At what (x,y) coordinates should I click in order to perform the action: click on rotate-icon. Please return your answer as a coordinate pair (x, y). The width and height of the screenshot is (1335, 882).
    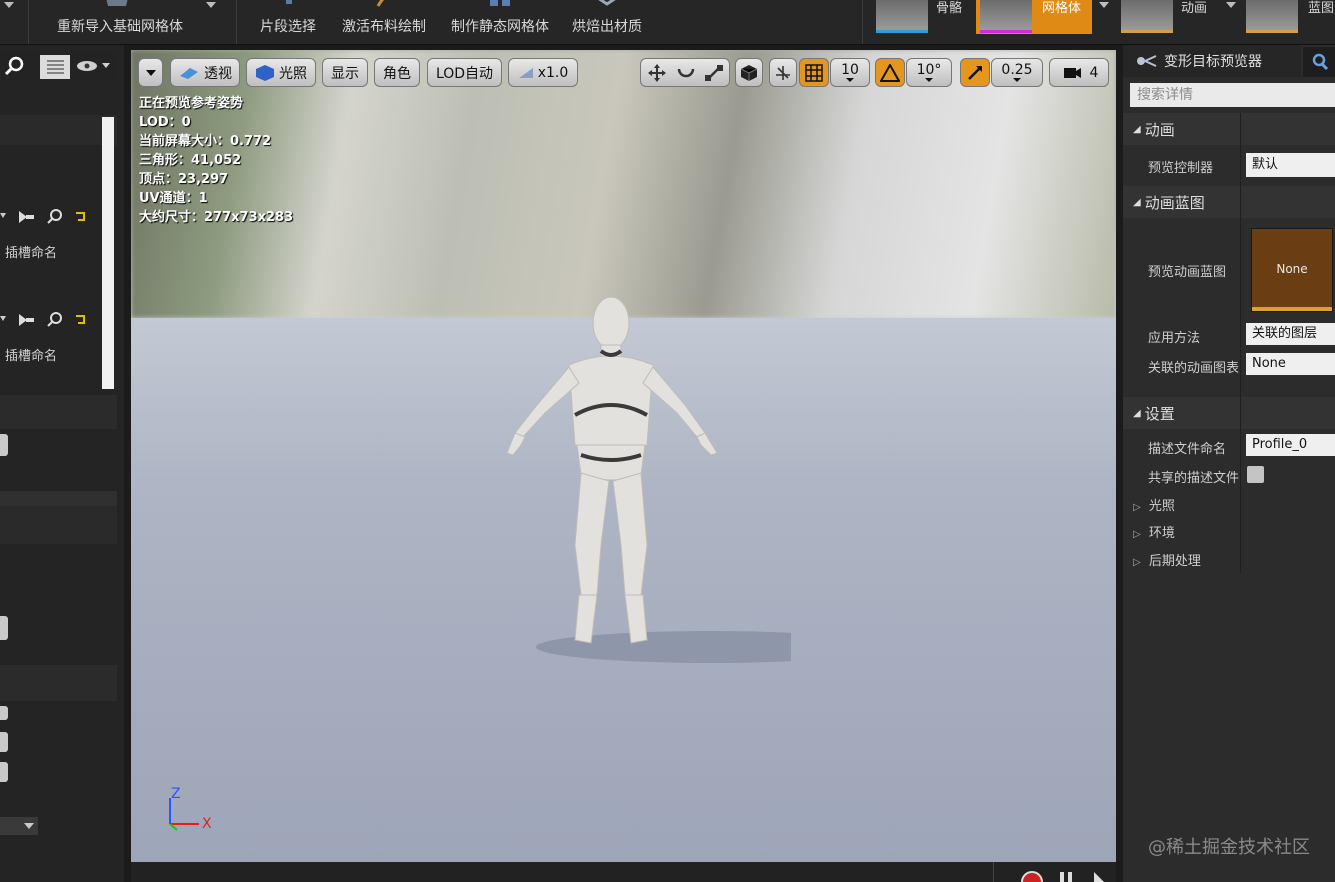
    Looking at the image, I should click on (686, 72).